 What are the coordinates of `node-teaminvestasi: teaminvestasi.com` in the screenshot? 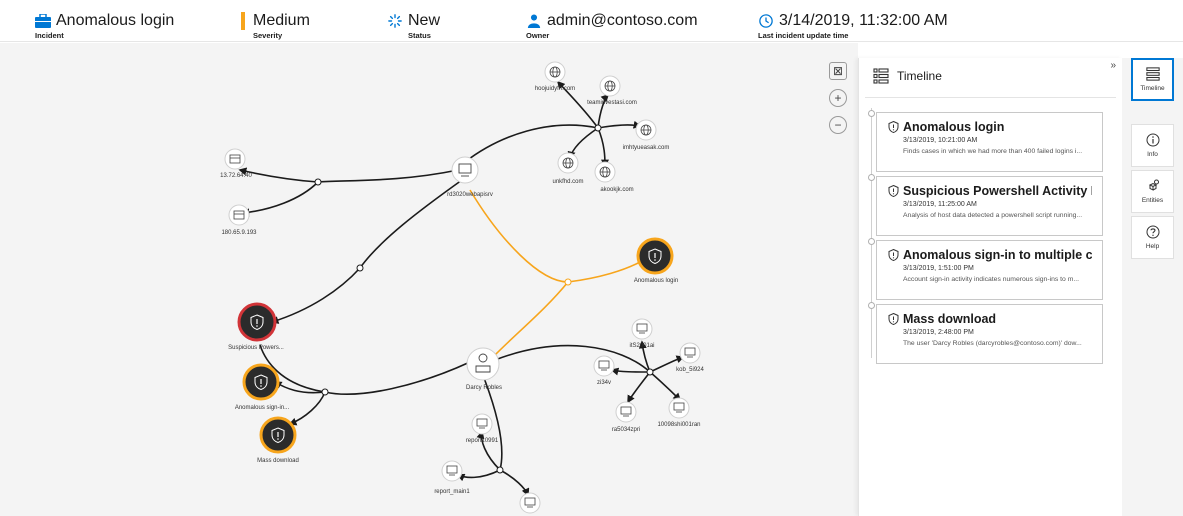 It's located at (612, 90).